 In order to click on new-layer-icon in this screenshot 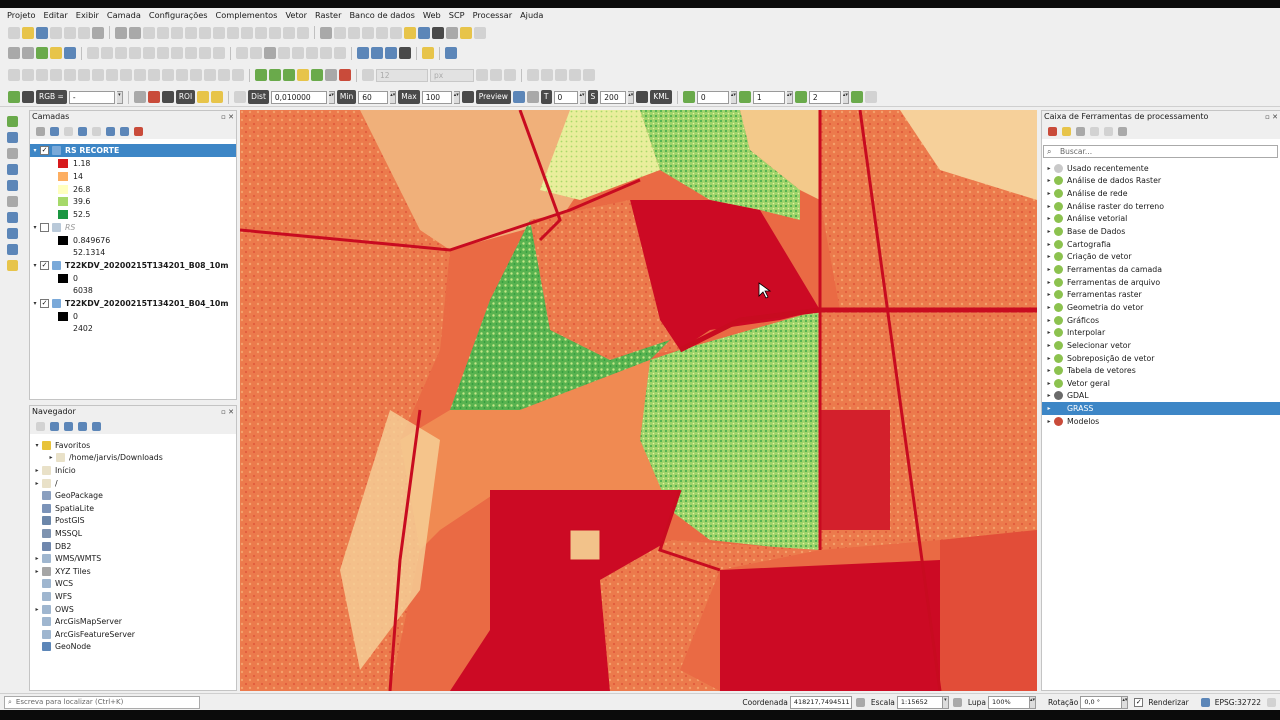, I will do `click(28, 53)`.